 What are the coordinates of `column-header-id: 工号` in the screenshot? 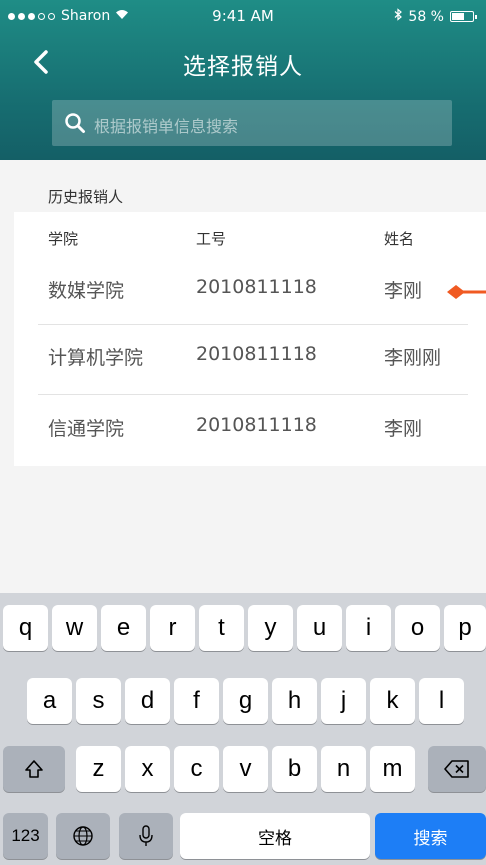 It's located at (211, 239).